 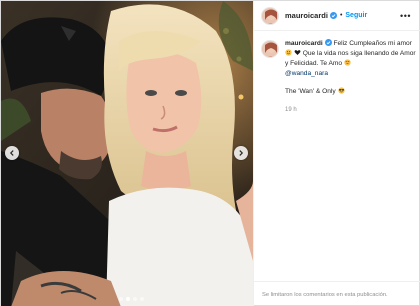 What do you see at coordinates (289, 53) in the screenshot?
I see `couple-emoji-icon` at bounding box center [289, 53].